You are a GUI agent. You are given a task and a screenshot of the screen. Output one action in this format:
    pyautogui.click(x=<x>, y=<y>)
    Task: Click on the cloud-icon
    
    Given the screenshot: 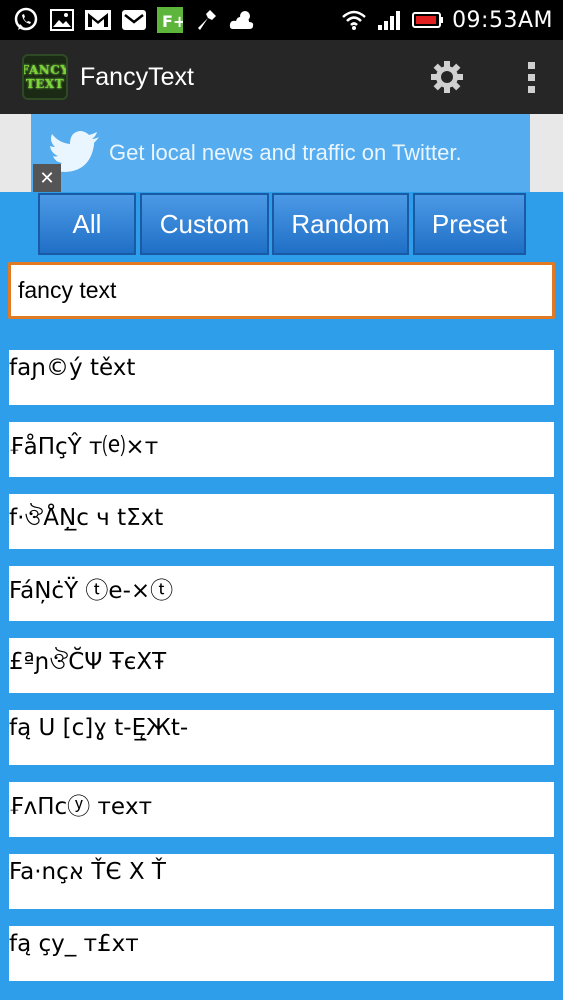 What is the action you would take?
    pyautogui.click(x=242, y=20)
    